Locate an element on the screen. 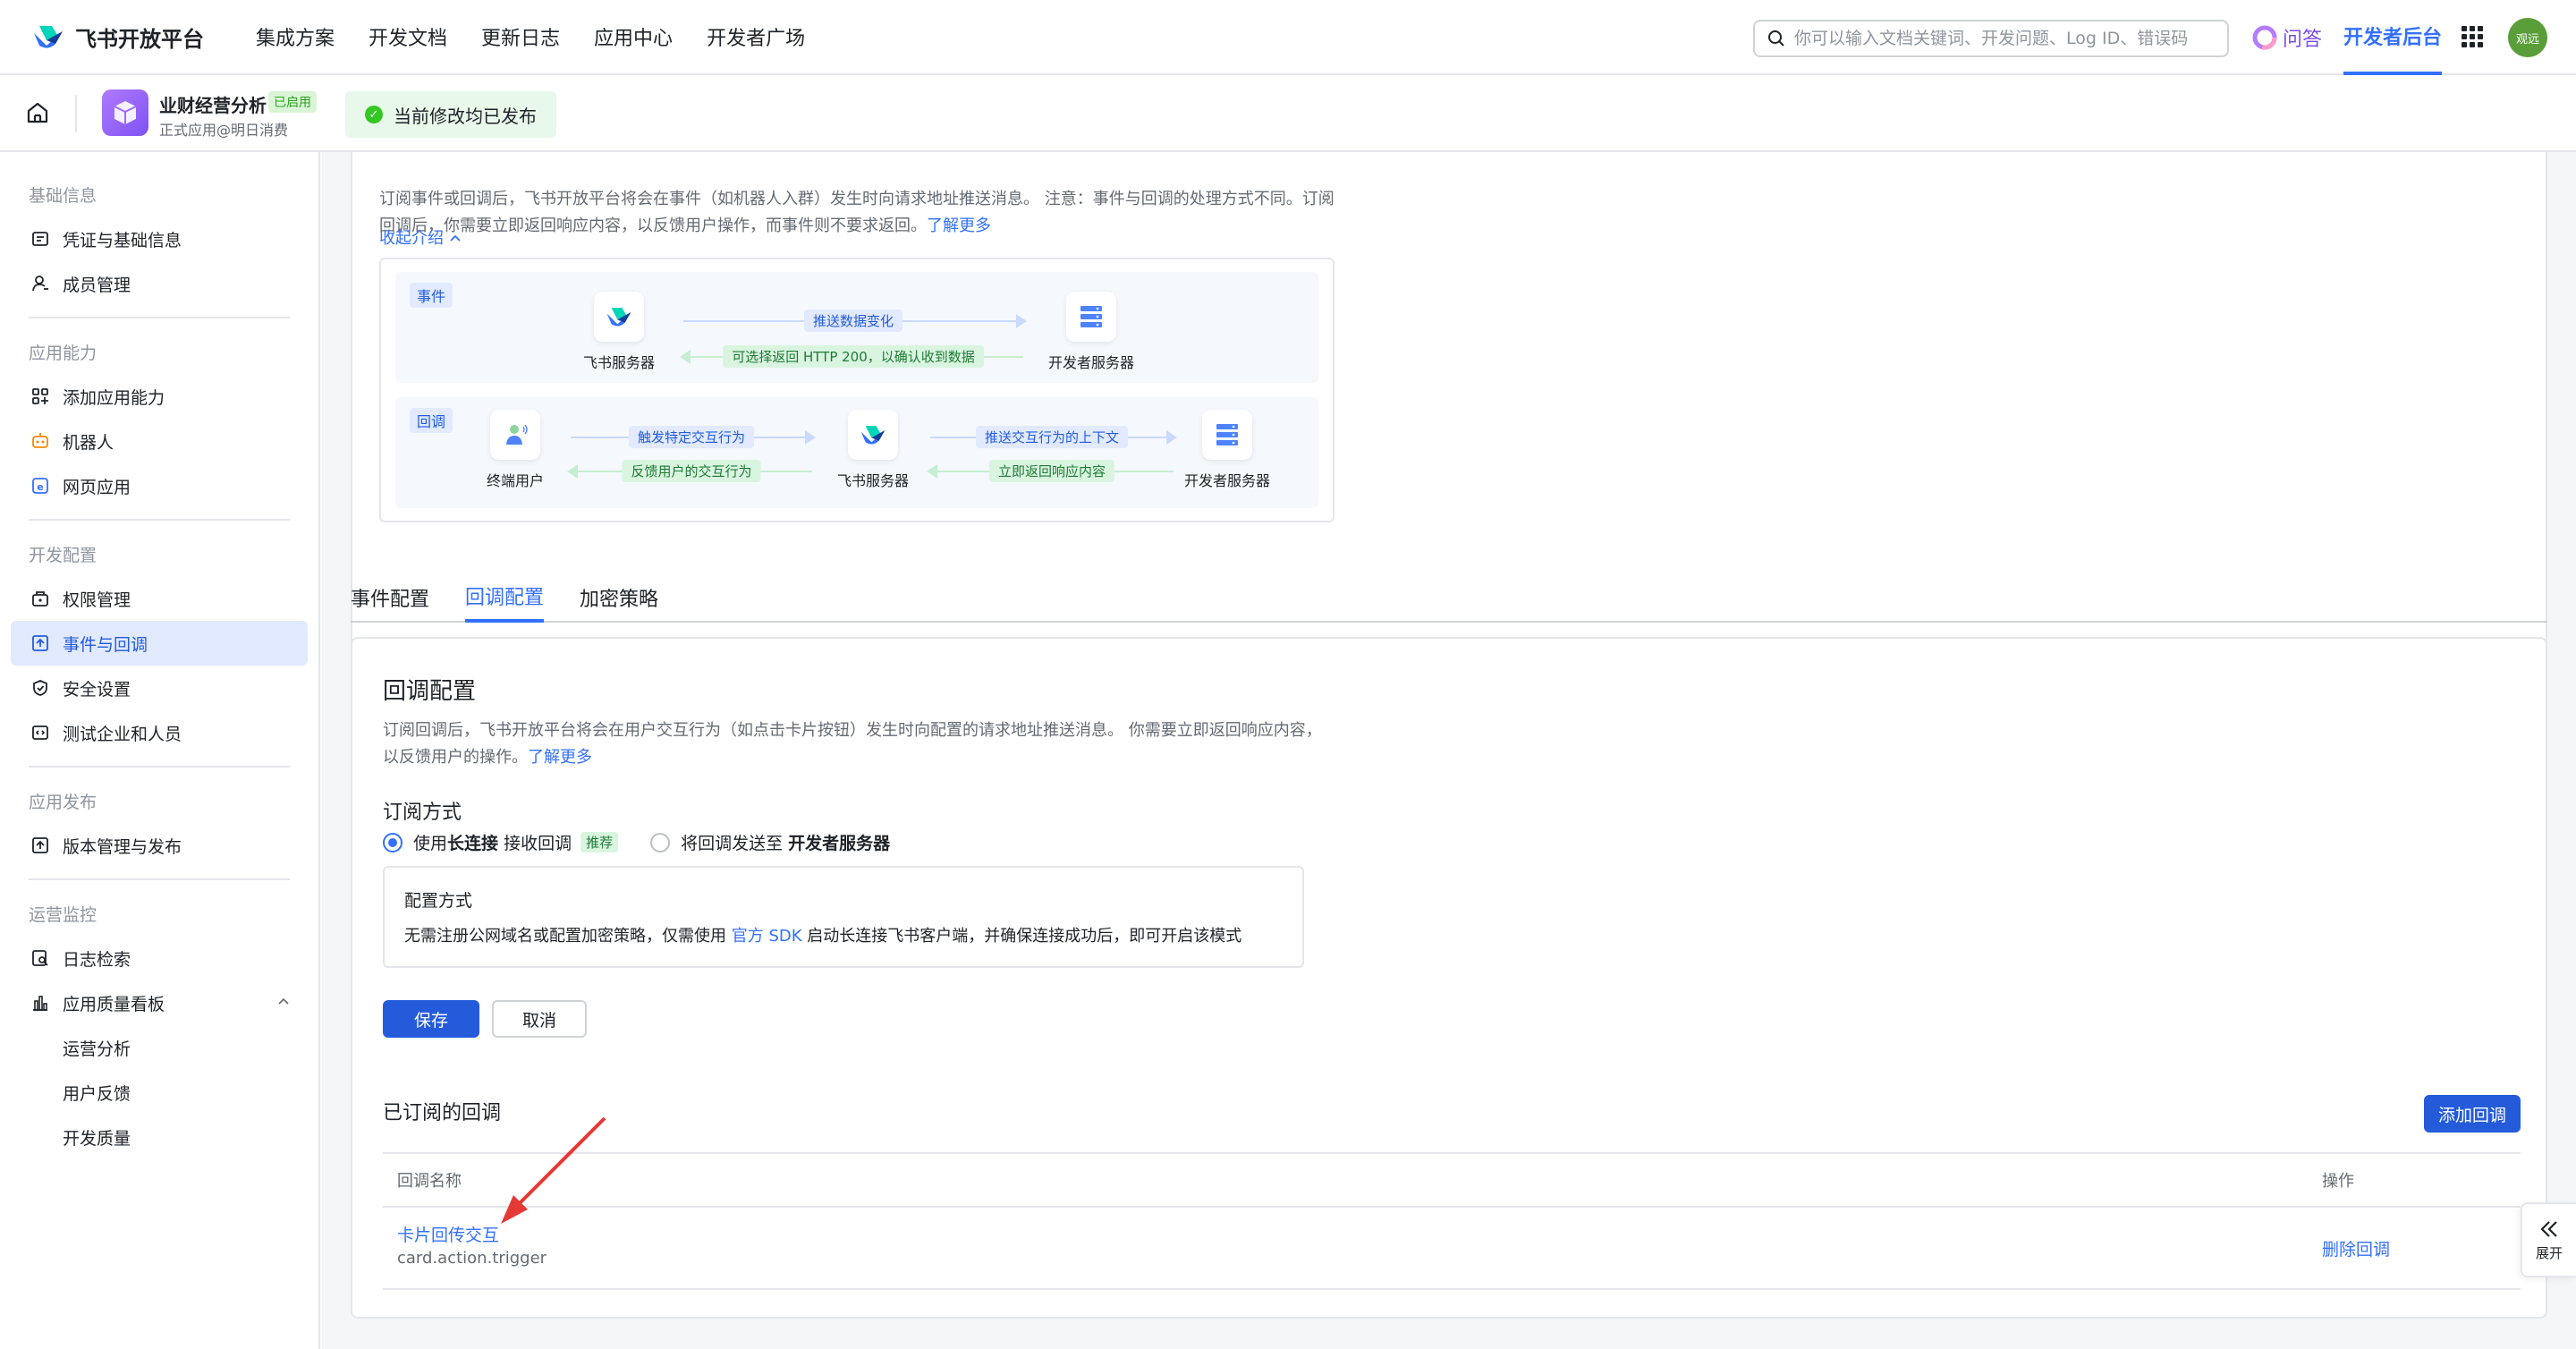 The width and height of the screenshot is (2576, 1349). sdk-link: 官方 SDK is located at coordinates (767, 936).